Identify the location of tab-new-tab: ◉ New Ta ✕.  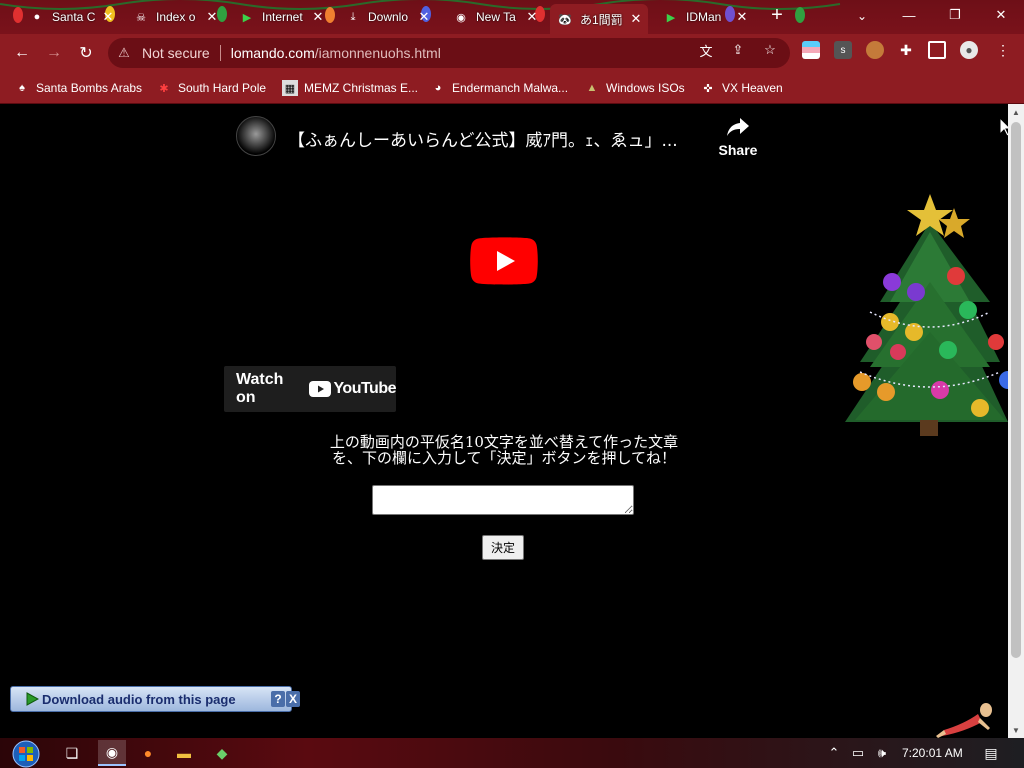
(495, 17).